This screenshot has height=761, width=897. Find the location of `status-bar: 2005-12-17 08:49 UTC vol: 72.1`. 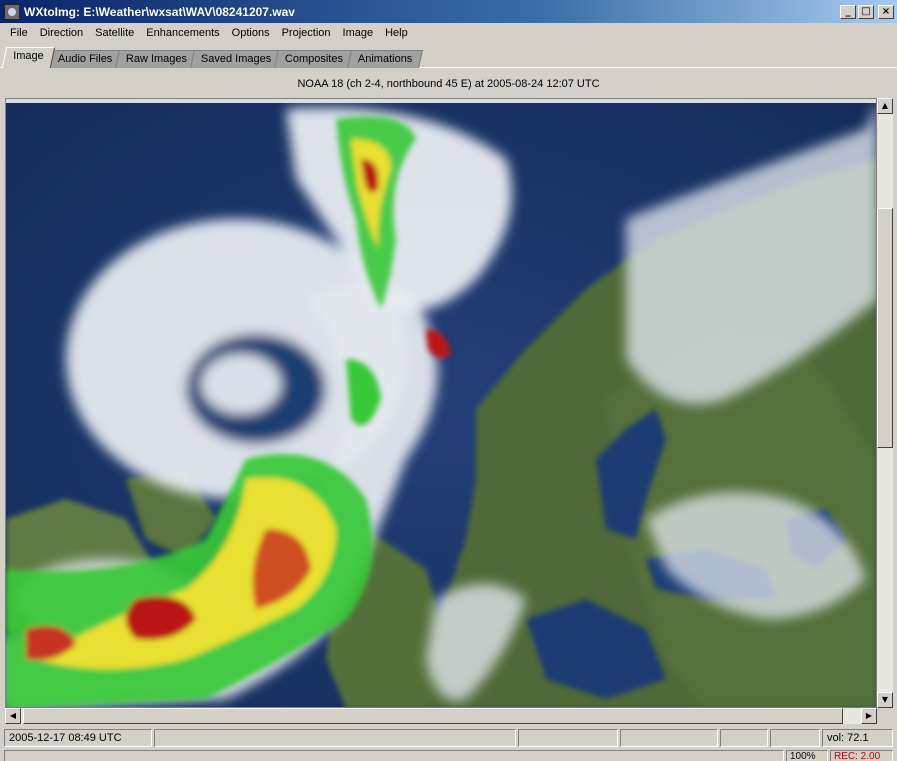

status-bar: 2005-12-17 08:49 UTC vol: 72.1 is located at coordinates (448, 737).